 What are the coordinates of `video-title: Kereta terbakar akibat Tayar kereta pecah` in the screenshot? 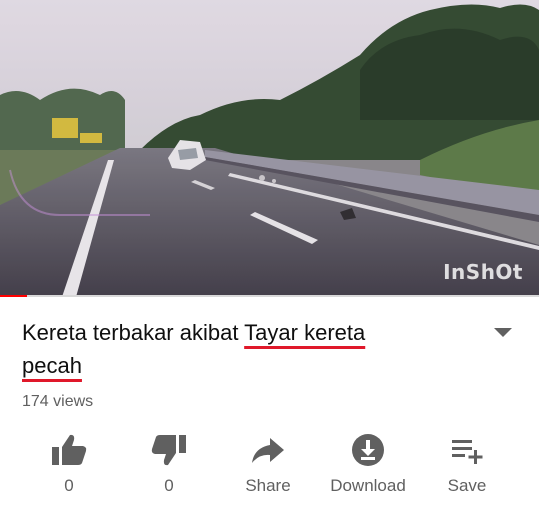 It's located at (242, 349).